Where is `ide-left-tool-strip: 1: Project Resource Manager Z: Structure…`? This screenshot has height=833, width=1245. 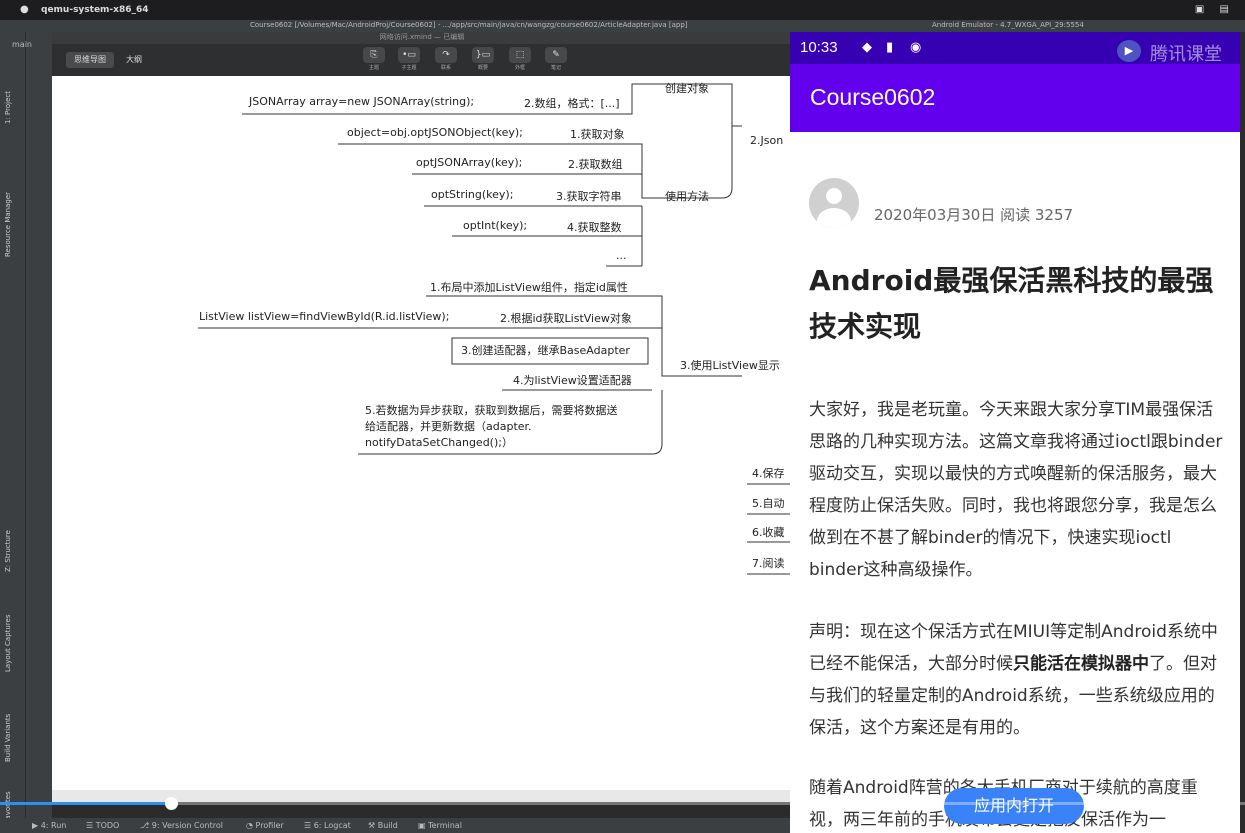 ide-left-tool-strip: 1: Project Resource Manager Z: Structure… is located at coordinates (13, 432).